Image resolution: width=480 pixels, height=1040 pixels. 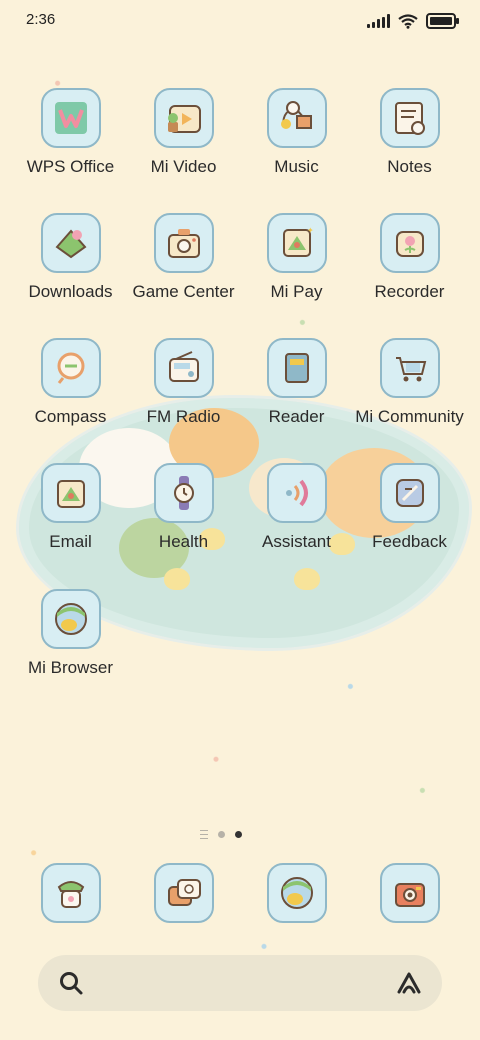 What do you see at coordinates (70, 166) in the screenshot?
I see `app-label: WPS Office` at bounding box center [70, 166].